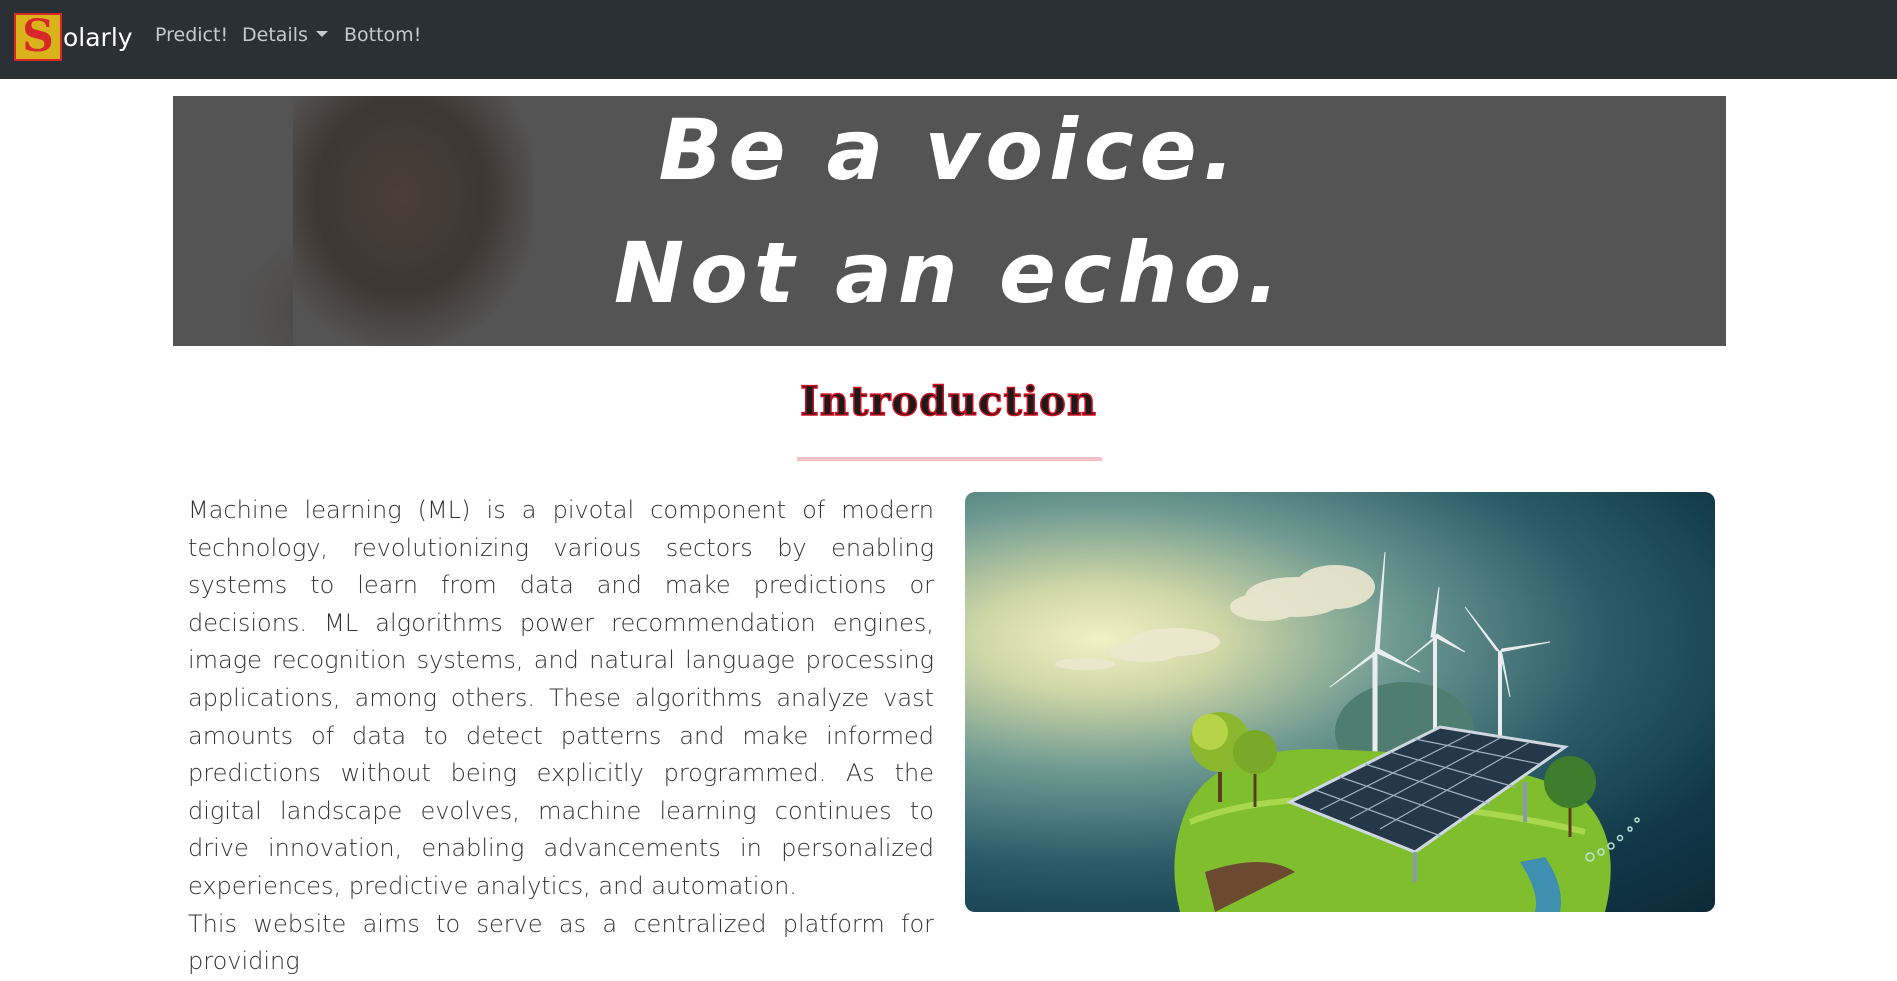  Describe the element at coordinates (1347, 731) in the screenshot. I see `solar-scene-graphic` at that location.